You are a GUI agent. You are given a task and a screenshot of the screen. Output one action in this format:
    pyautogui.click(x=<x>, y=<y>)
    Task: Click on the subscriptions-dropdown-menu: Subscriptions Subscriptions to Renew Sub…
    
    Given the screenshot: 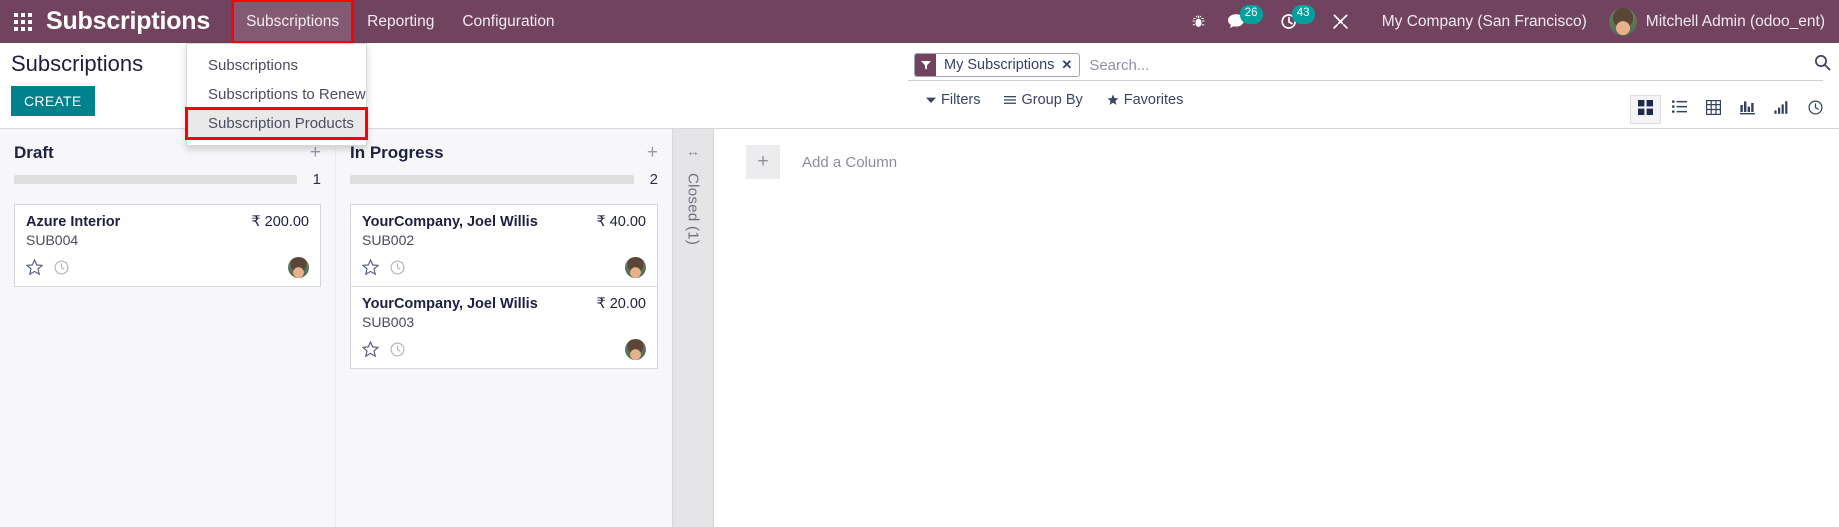 What is the action you would take?
    pyautogui.click(x=276, y=94)
    